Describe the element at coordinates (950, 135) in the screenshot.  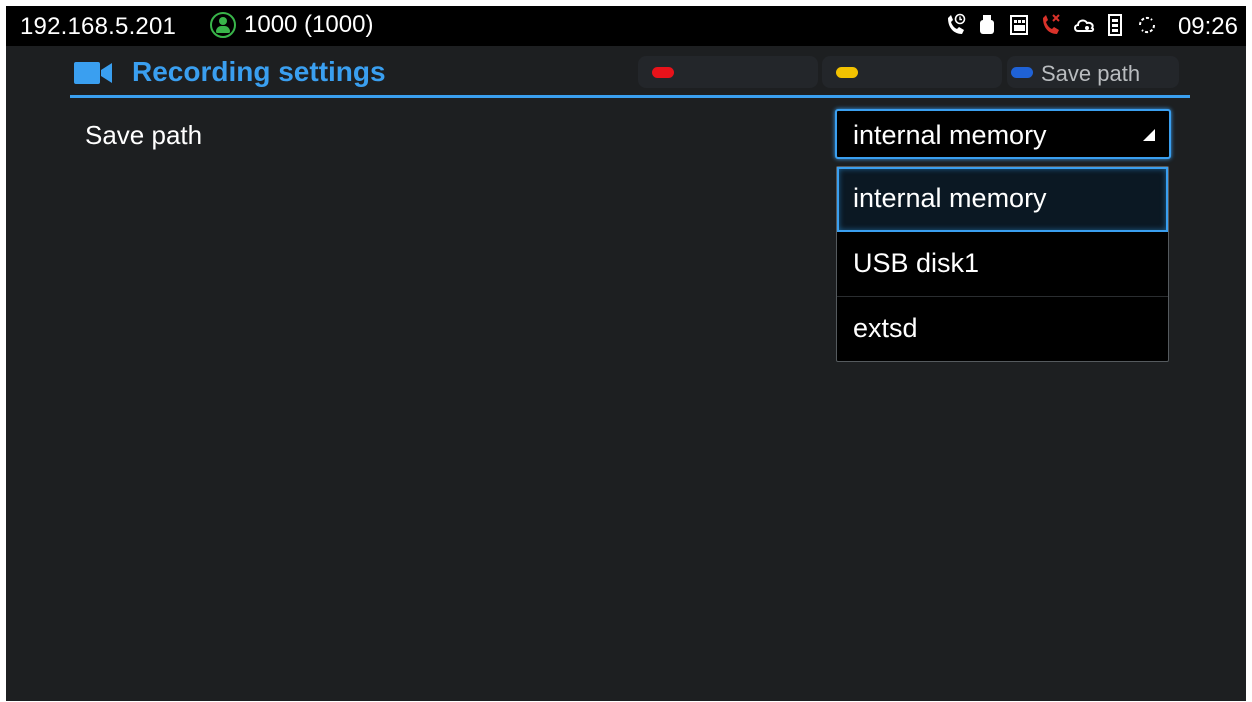
I see `save-path-value: internal memory` at that location.